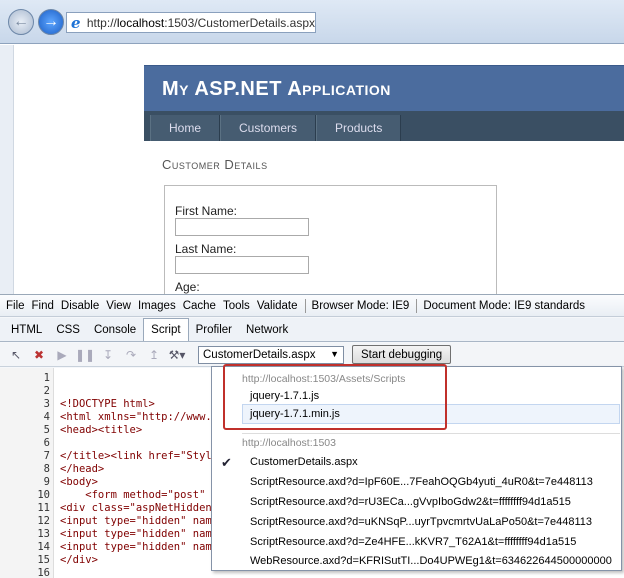  I want to click on select-element-icon: ↖, so click(16, 355).